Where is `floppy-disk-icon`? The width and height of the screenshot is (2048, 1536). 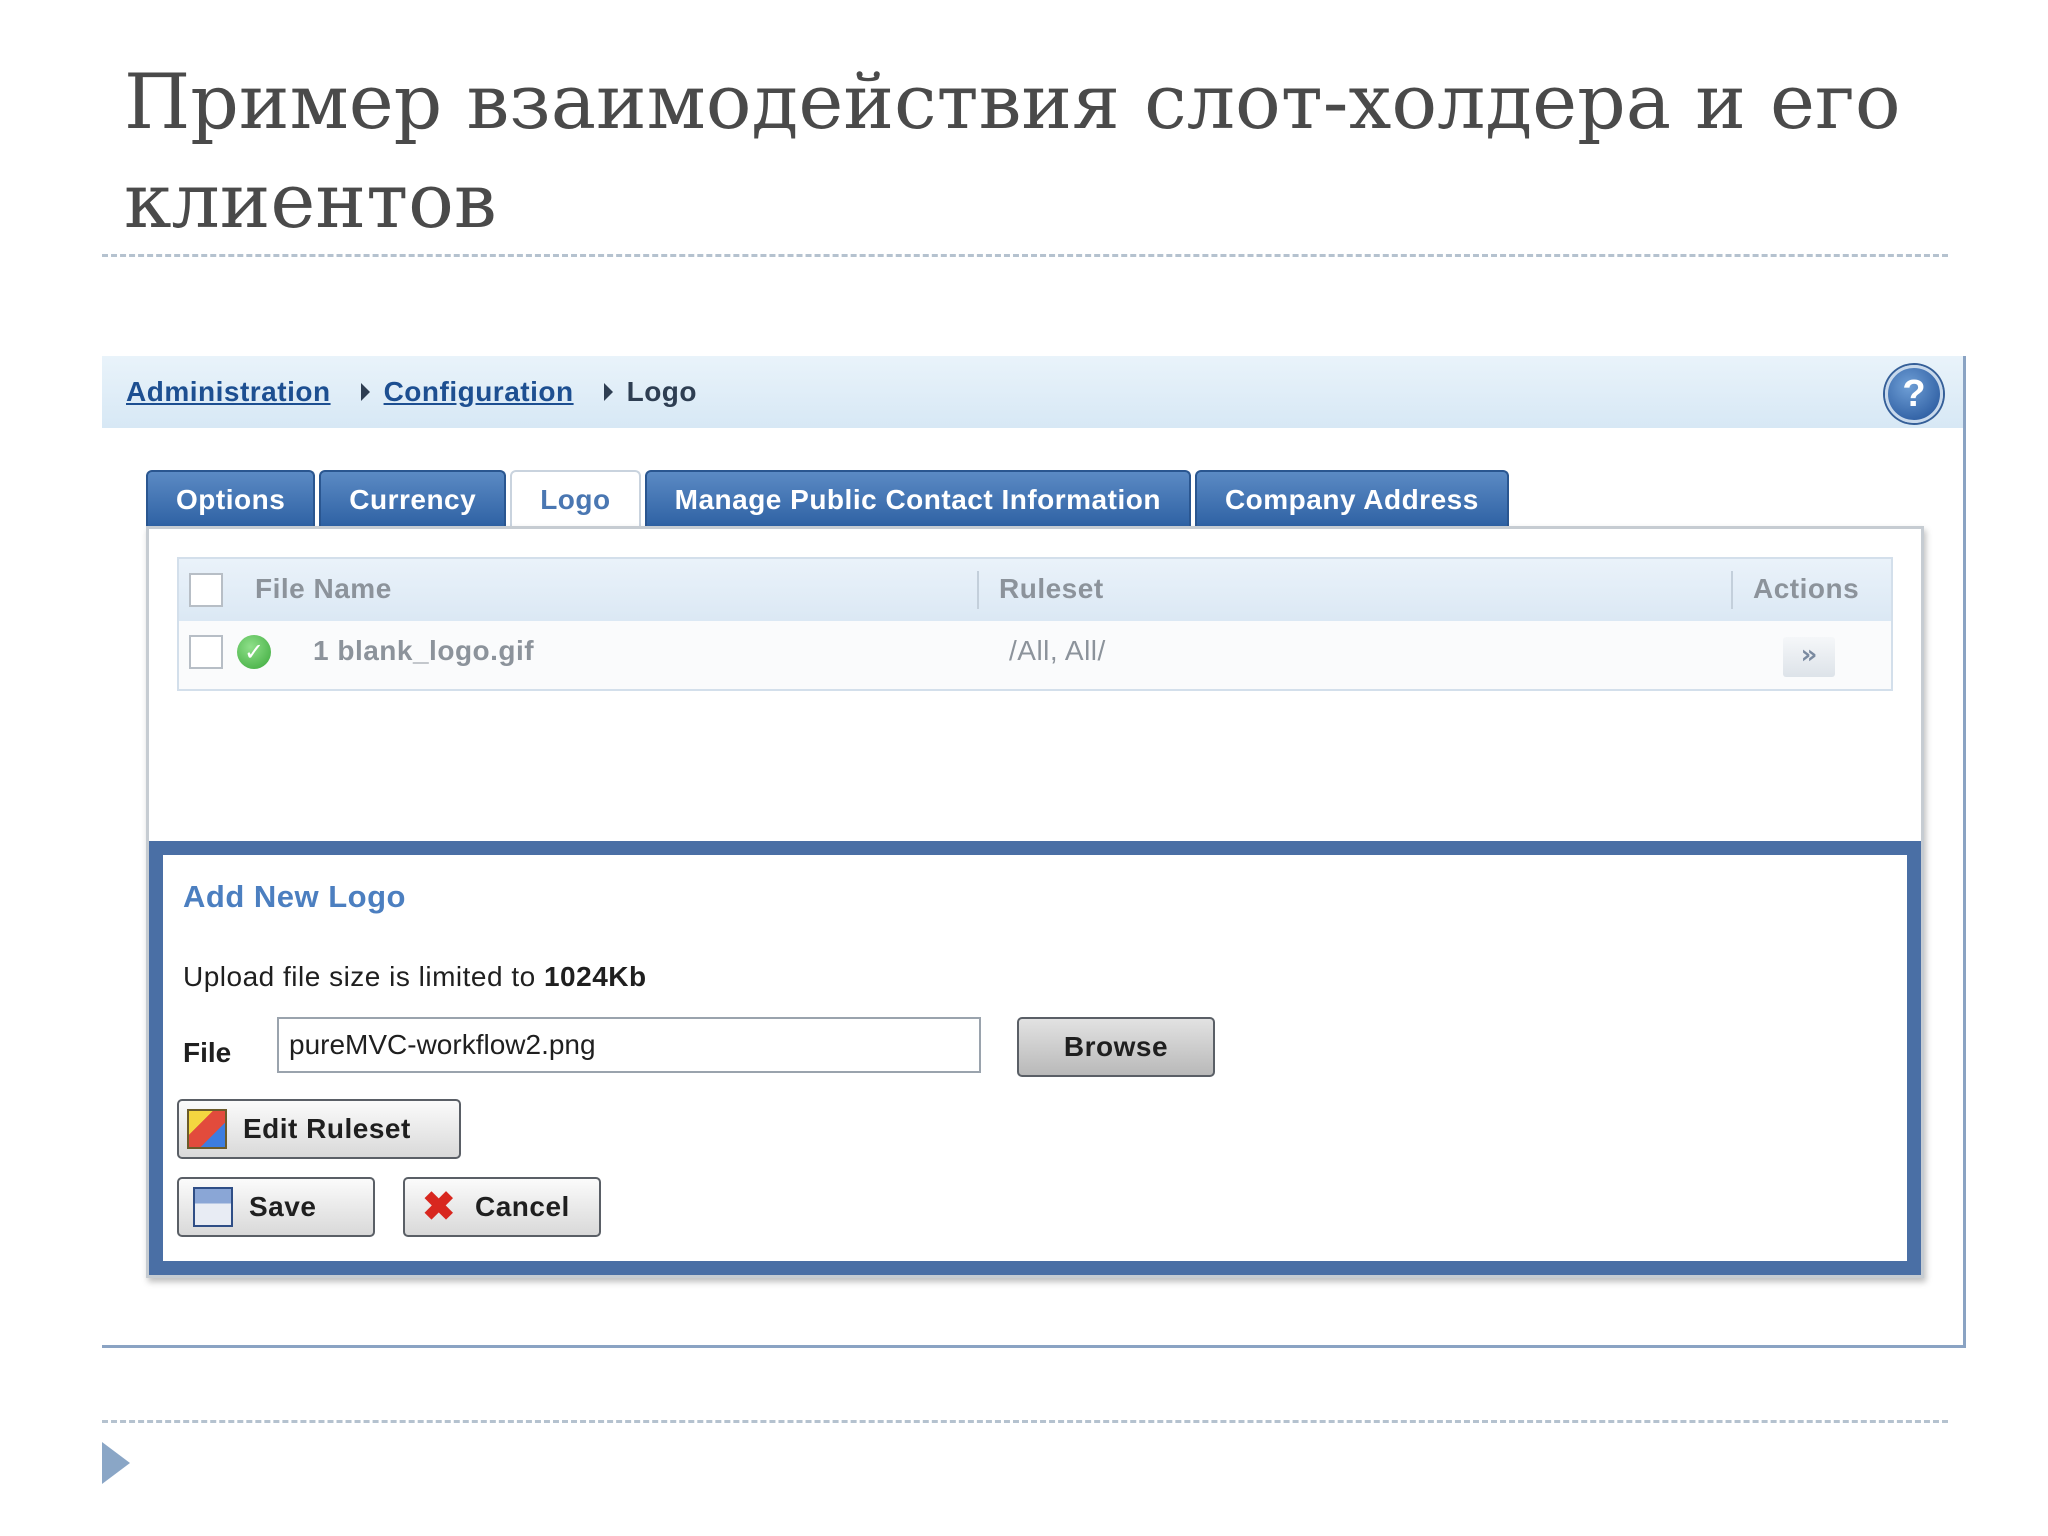
floppy-disk-icon is located at coordinates (213, 1207).